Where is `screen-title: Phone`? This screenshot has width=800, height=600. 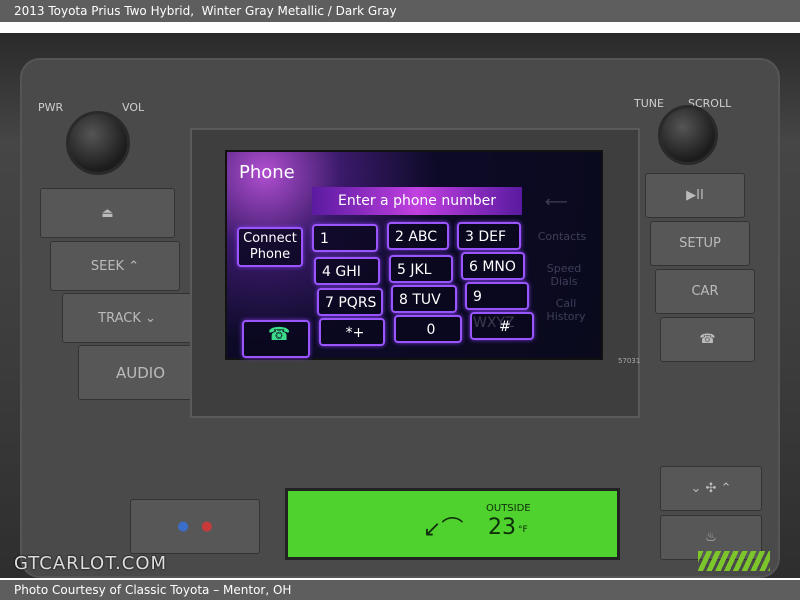
screen-title: Phone is located at coordinates (267, 172).